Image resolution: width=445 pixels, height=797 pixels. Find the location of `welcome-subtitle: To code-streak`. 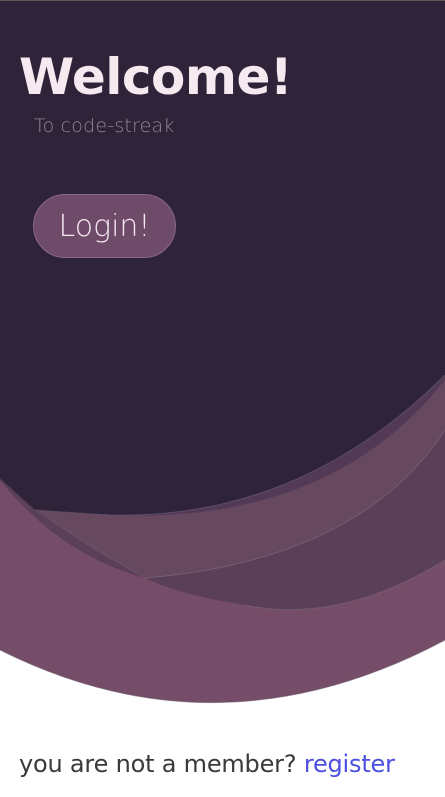

welcome-subtitle: To code-streak is located at coordinates (104, 126).